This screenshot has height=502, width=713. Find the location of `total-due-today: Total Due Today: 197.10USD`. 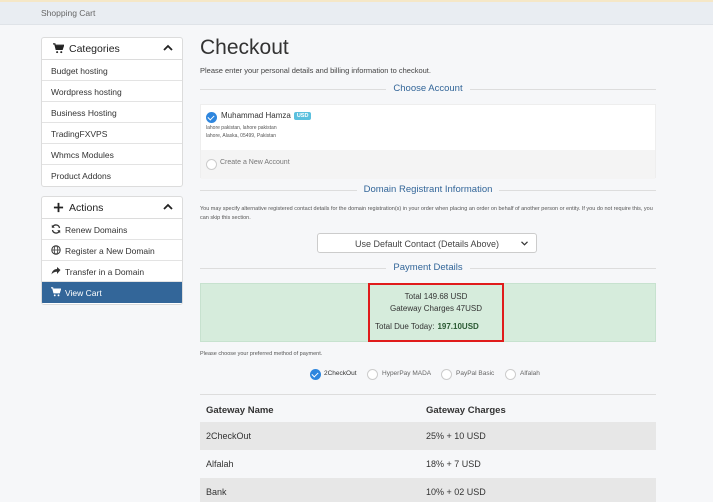

total-due-today: Total Due Today: 197.10USD is located at coordinates (427, 326).